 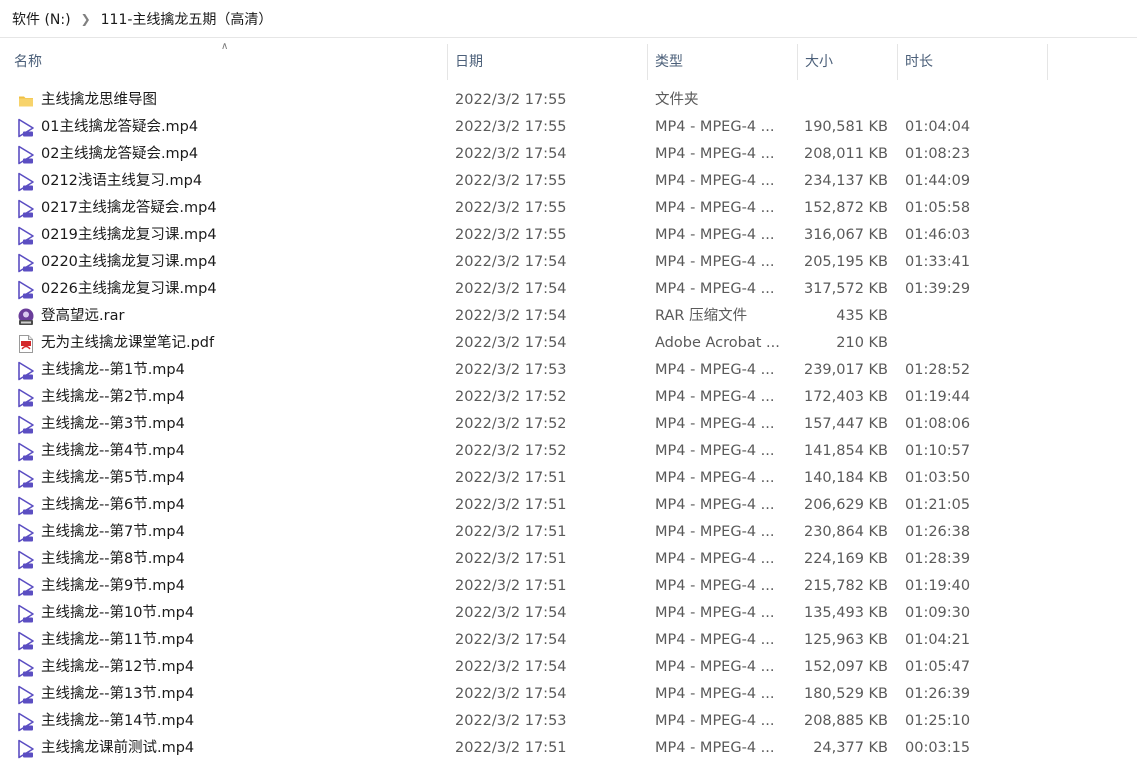 I want to click on file-type: 文件夹, so click(x=677, y=100).